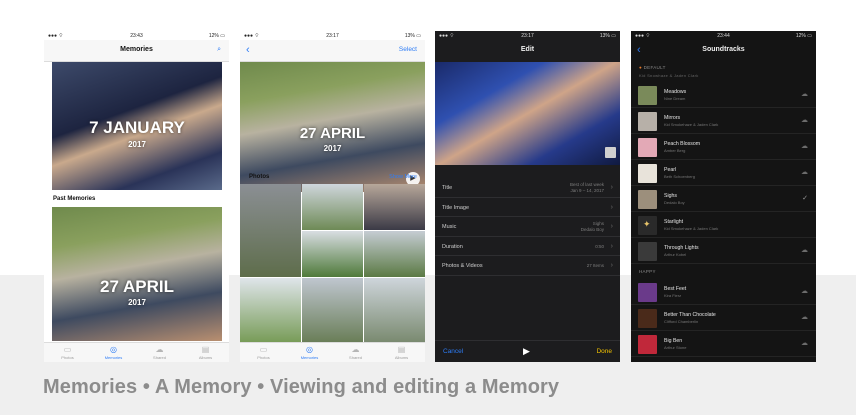  Describe the element at coordinates (527, 246) in the screenshot. I see `edit-row-duration: Duration 0:50 ›` at that location.